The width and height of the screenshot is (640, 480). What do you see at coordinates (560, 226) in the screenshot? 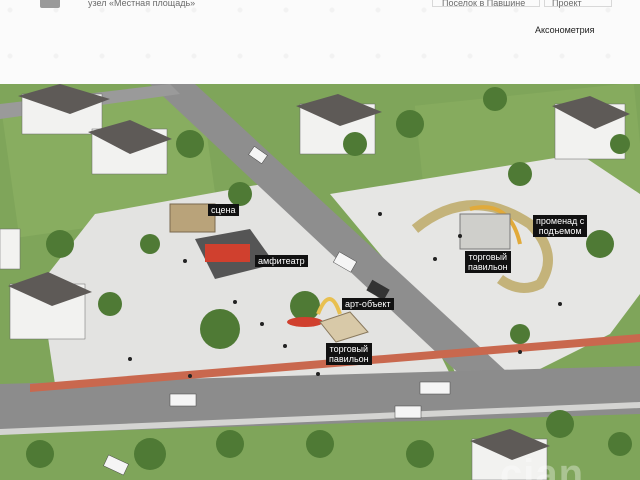
I see `label-promenade: променад с подъемом` at bounding box center [560, 226].